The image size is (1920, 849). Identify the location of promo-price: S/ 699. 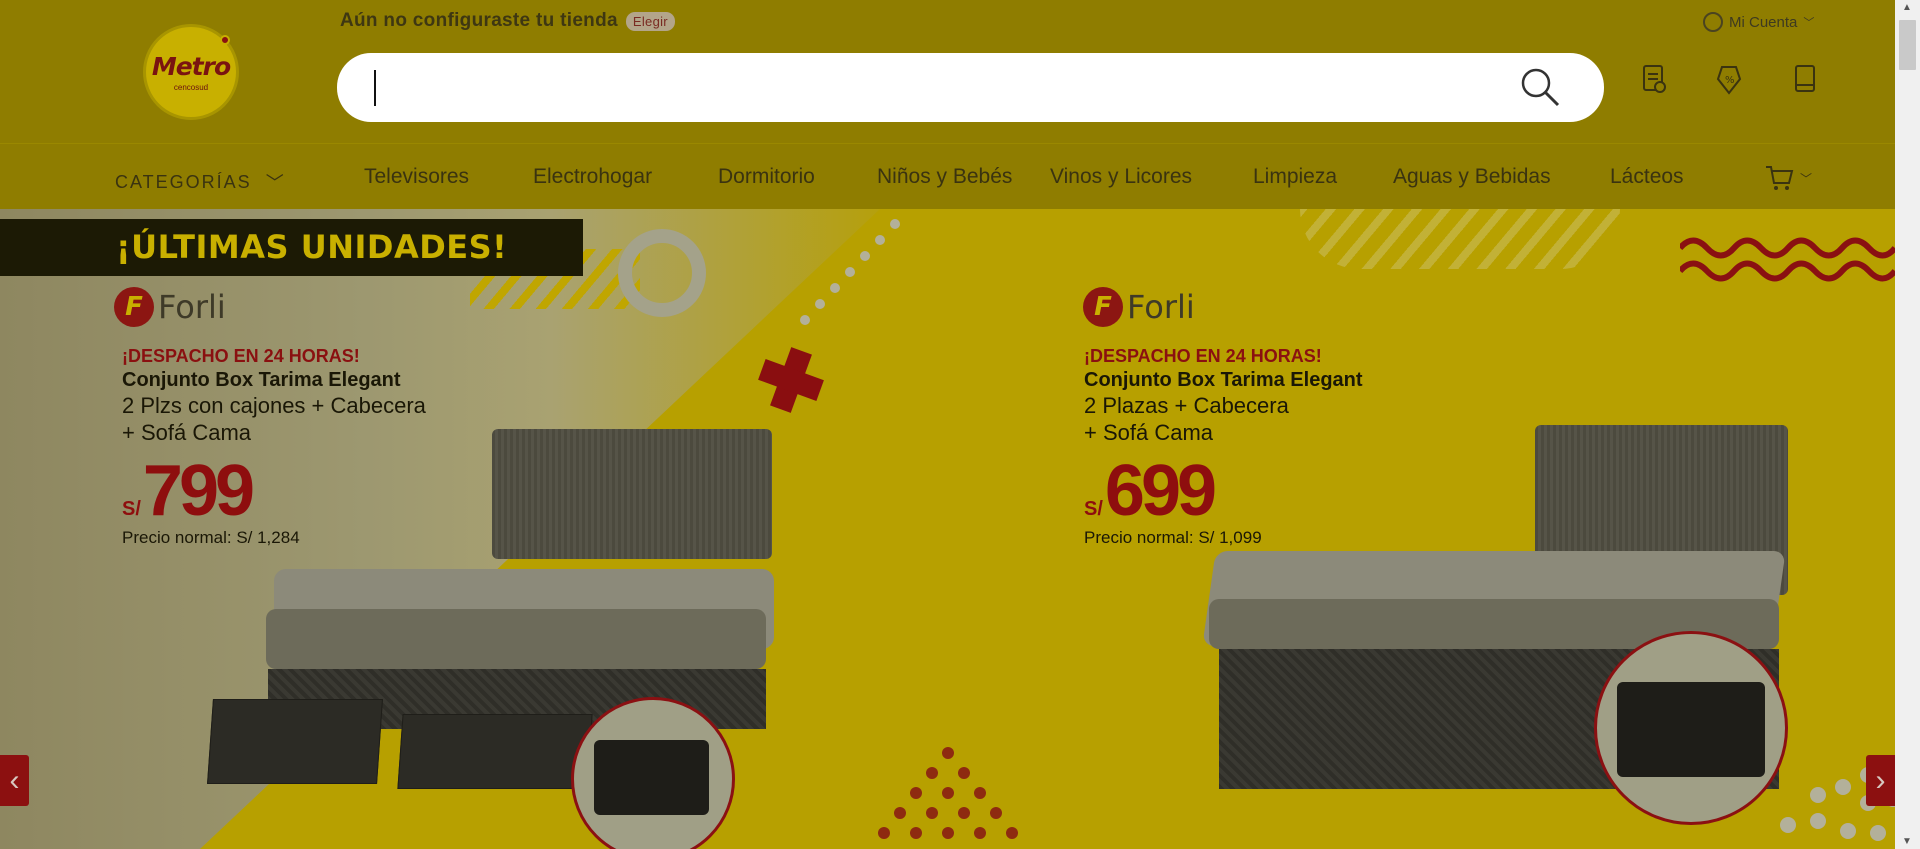
(1223, 491).